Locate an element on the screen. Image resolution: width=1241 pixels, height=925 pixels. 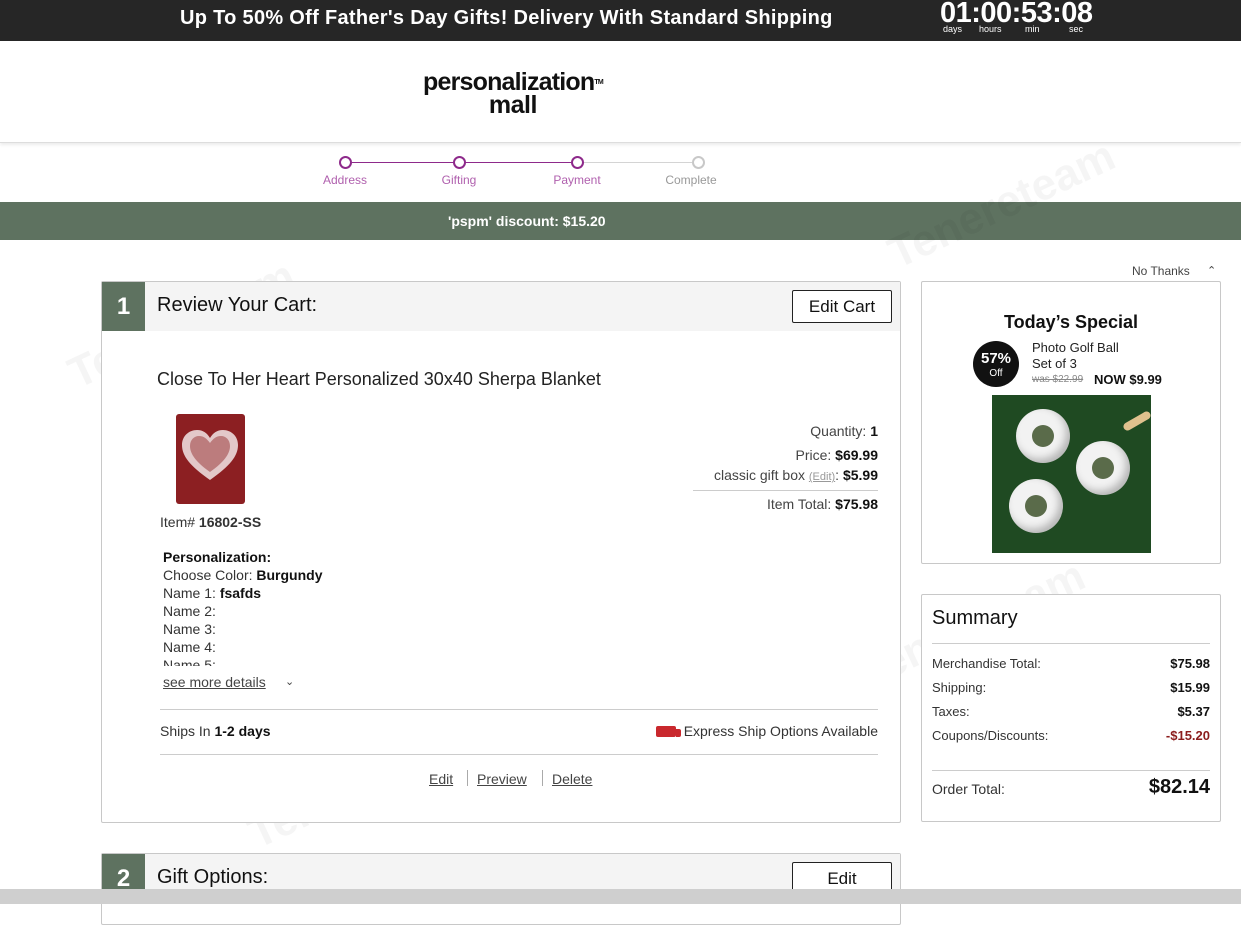
special-product-image is located at coordinates (1071, 474).